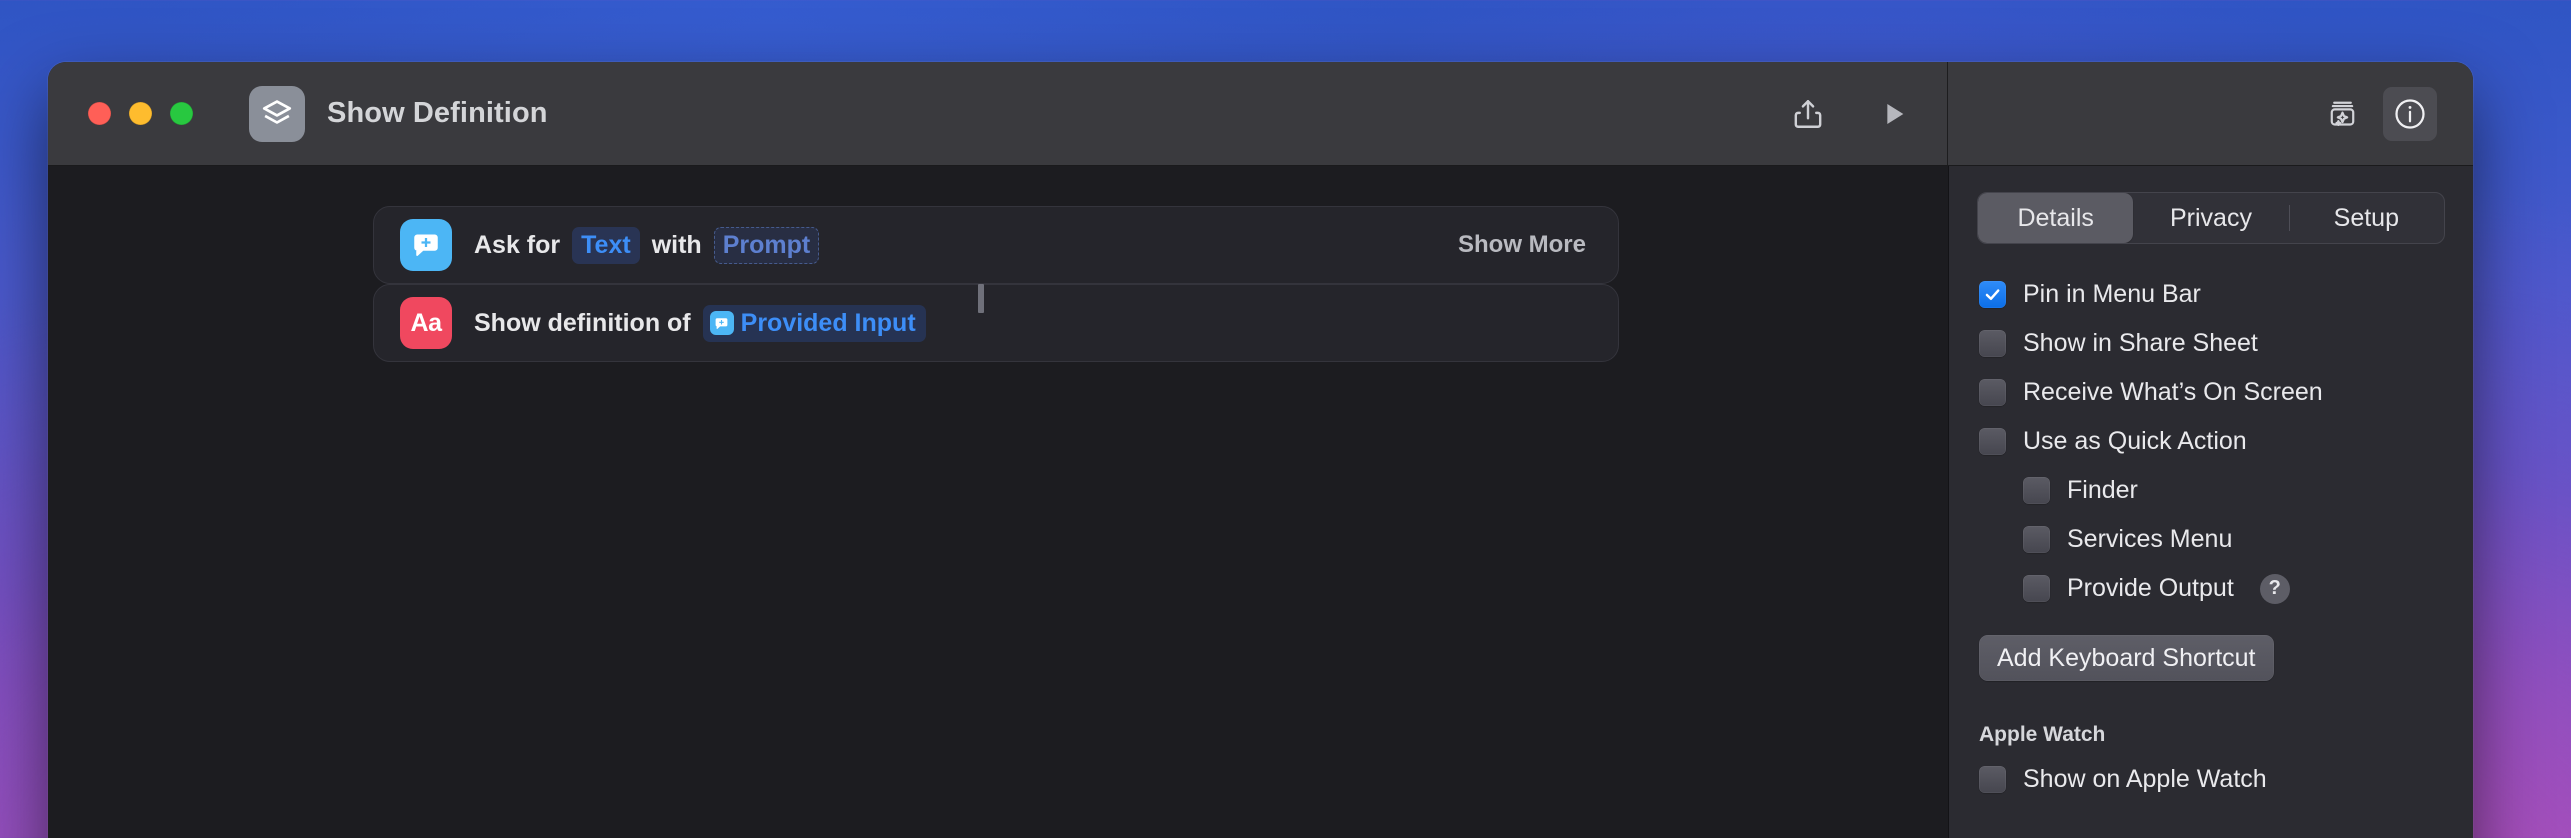 The width and height of the screenshot is (2571, 838). What do you see at coordinates (1992, 343) in the screenshot?
I see `checkbox-show-in-share-sheet` at bounding box center [1992, 343].